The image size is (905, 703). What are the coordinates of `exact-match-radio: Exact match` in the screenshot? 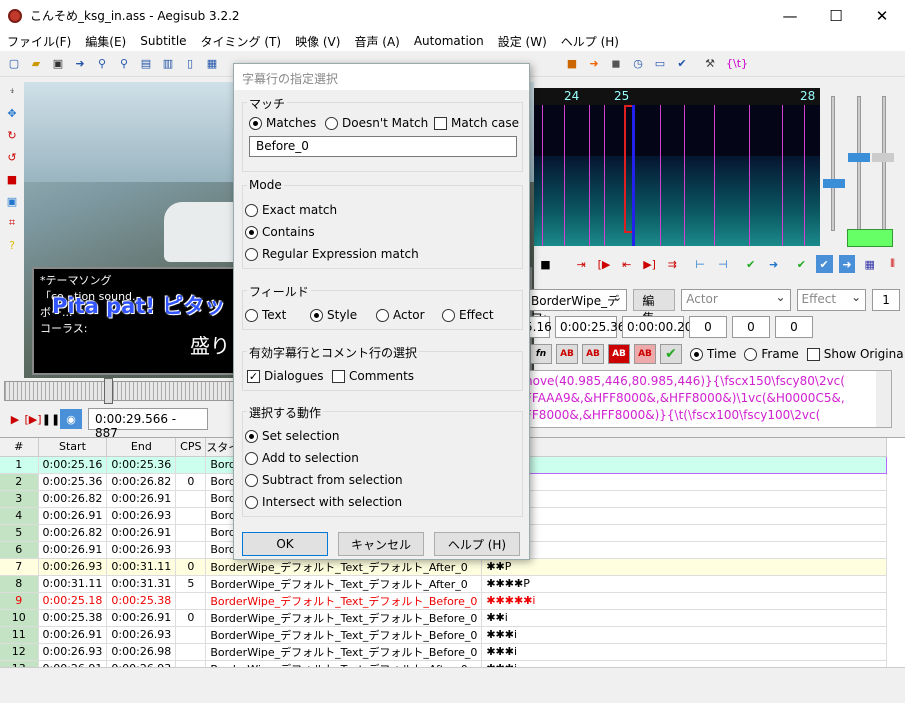 It's located at (291, 210).